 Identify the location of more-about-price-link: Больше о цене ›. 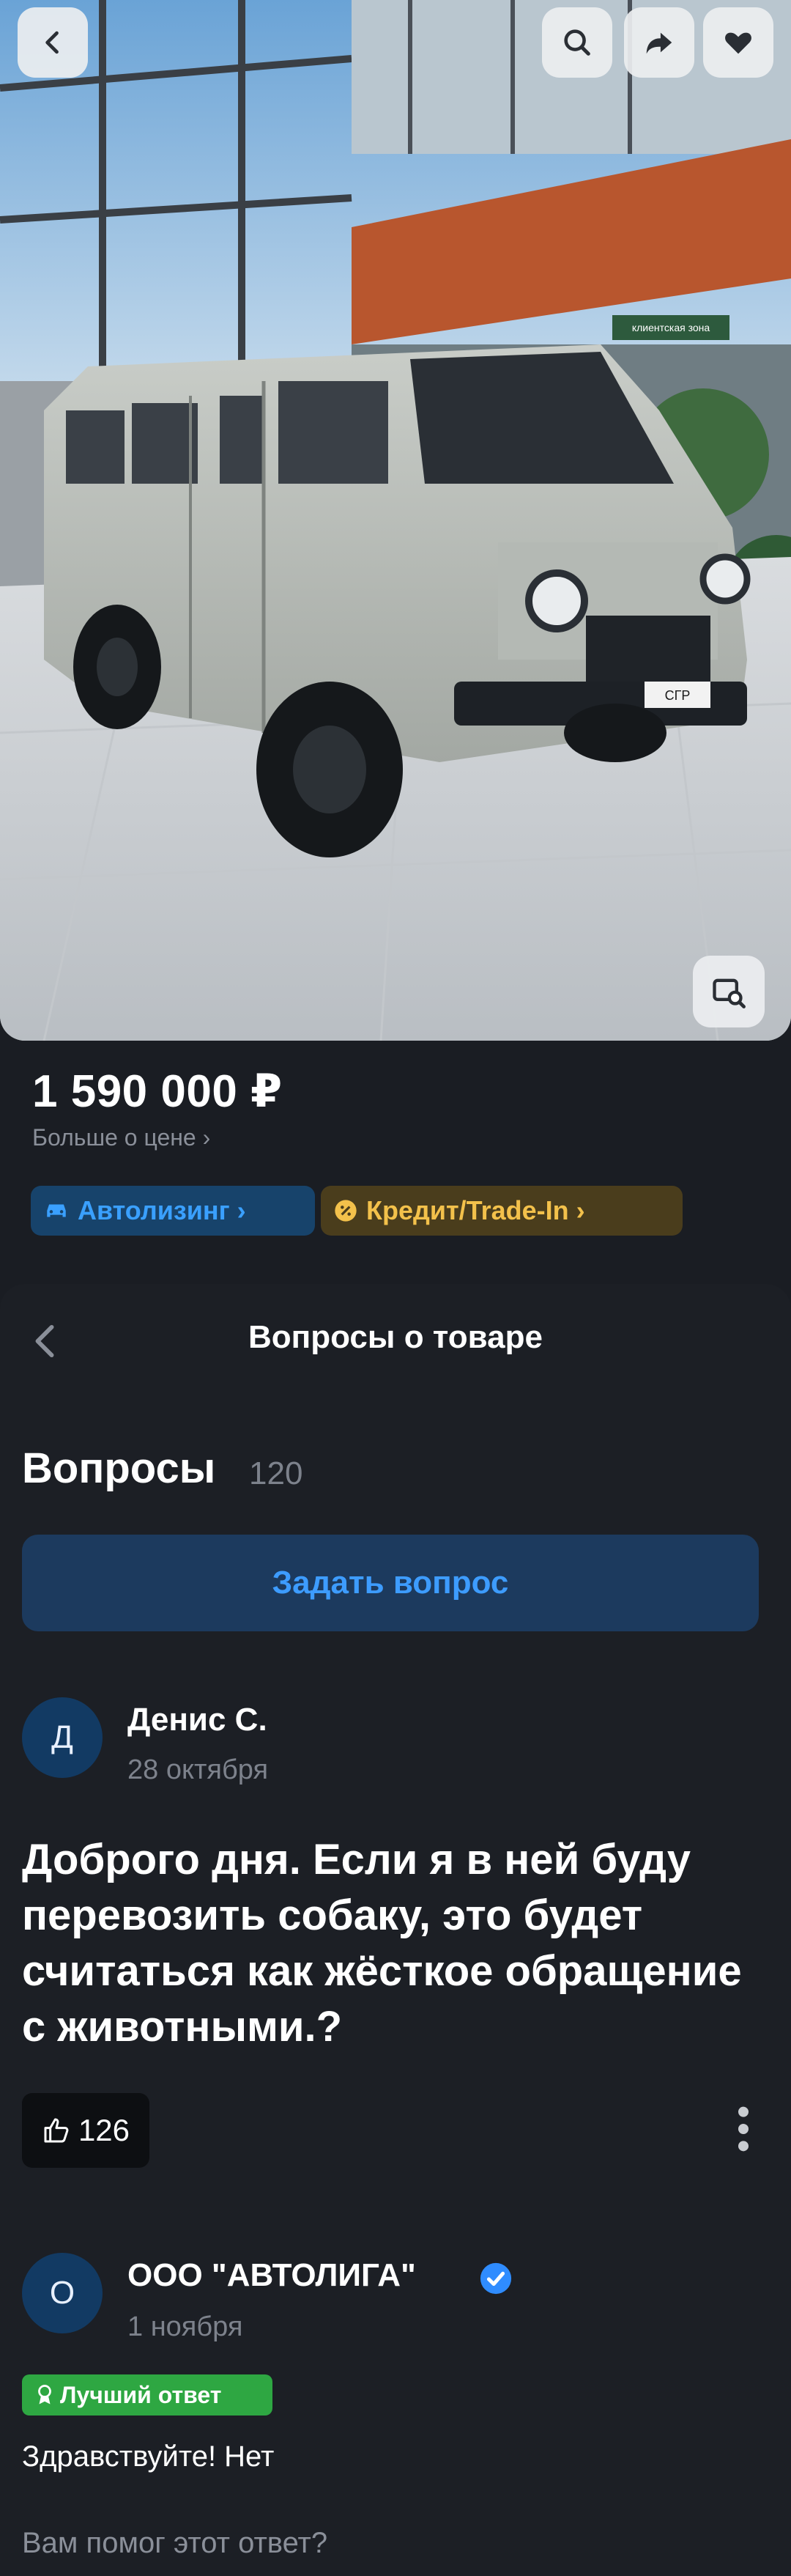
(121, 1137).